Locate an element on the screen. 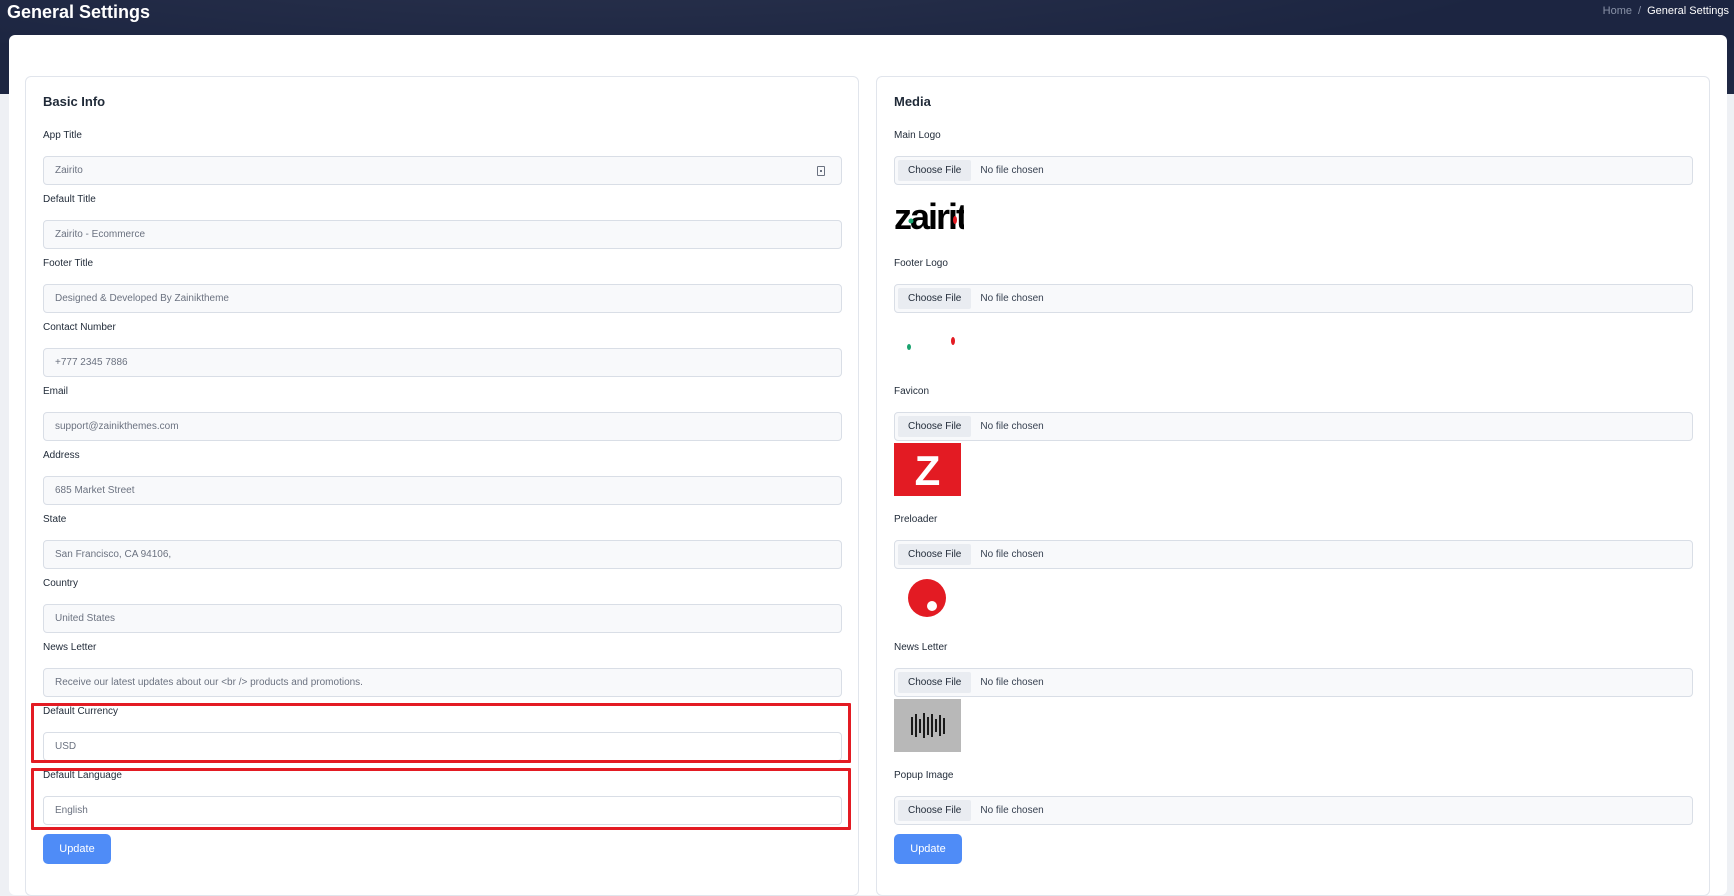  breadcrumb-home-link: Home is located at coordinates (1617, 11).